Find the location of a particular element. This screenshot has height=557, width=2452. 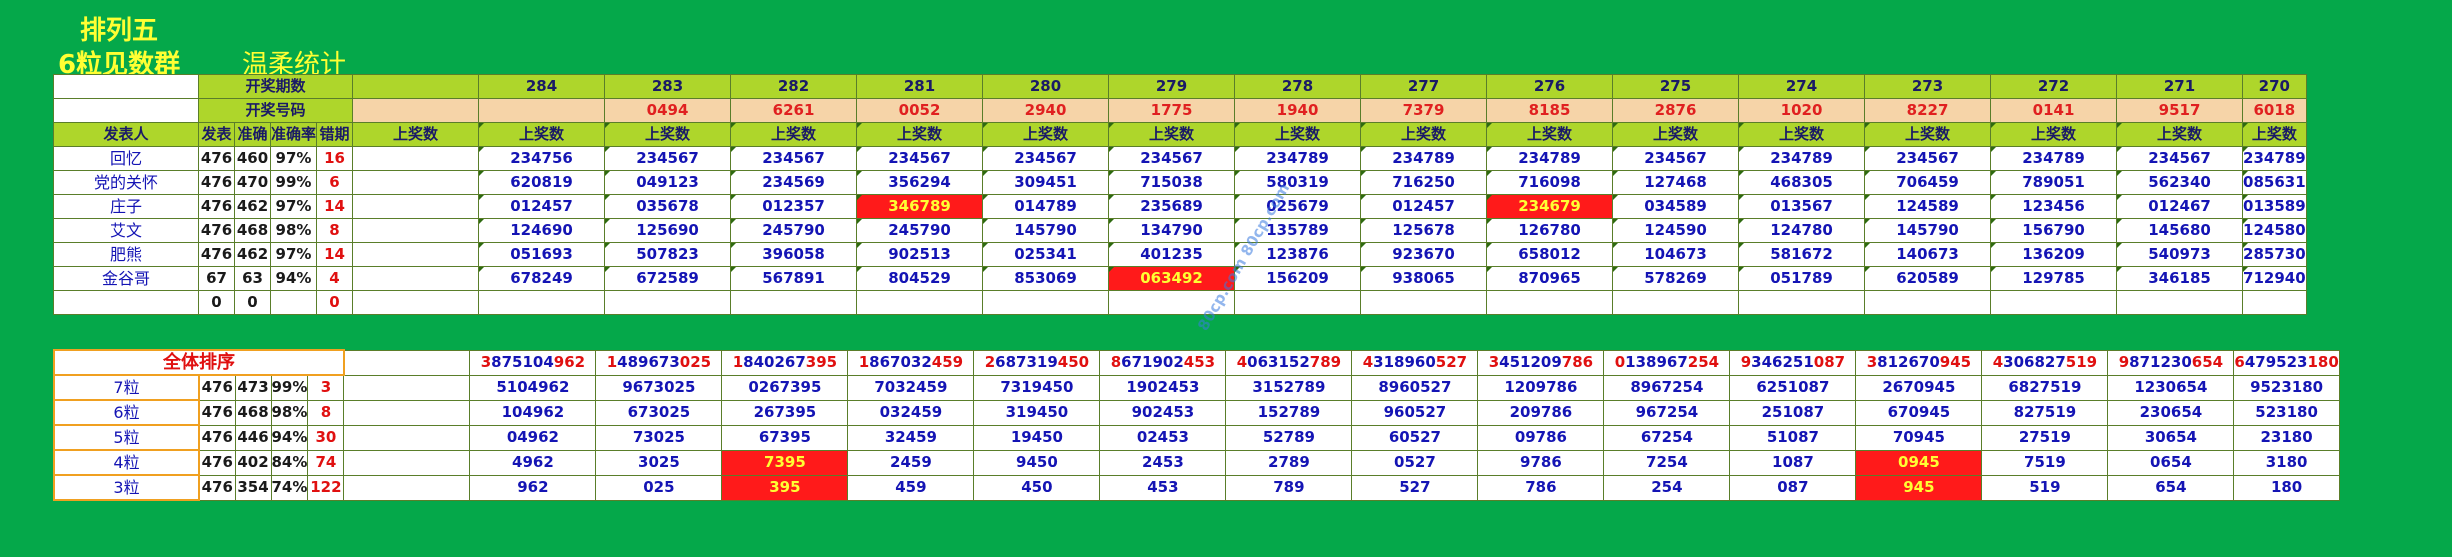

group-name: 6粒 is located at coordinates (126, 412).